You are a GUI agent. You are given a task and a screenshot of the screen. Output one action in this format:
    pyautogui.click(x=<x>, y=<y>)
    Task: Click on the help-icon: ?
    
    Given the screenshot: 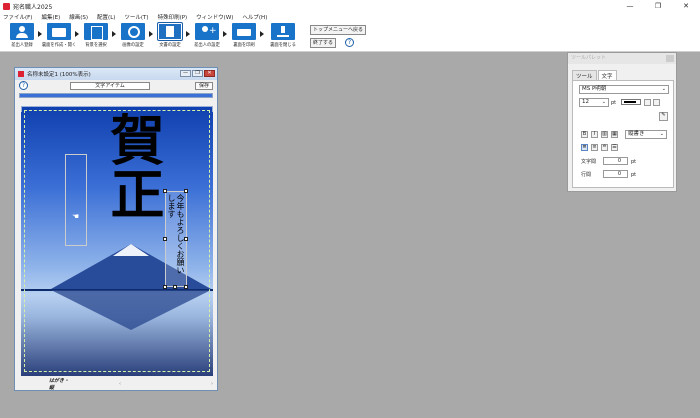 What is the action you would take?
    pyautogui.click(x=349, y=42)
    